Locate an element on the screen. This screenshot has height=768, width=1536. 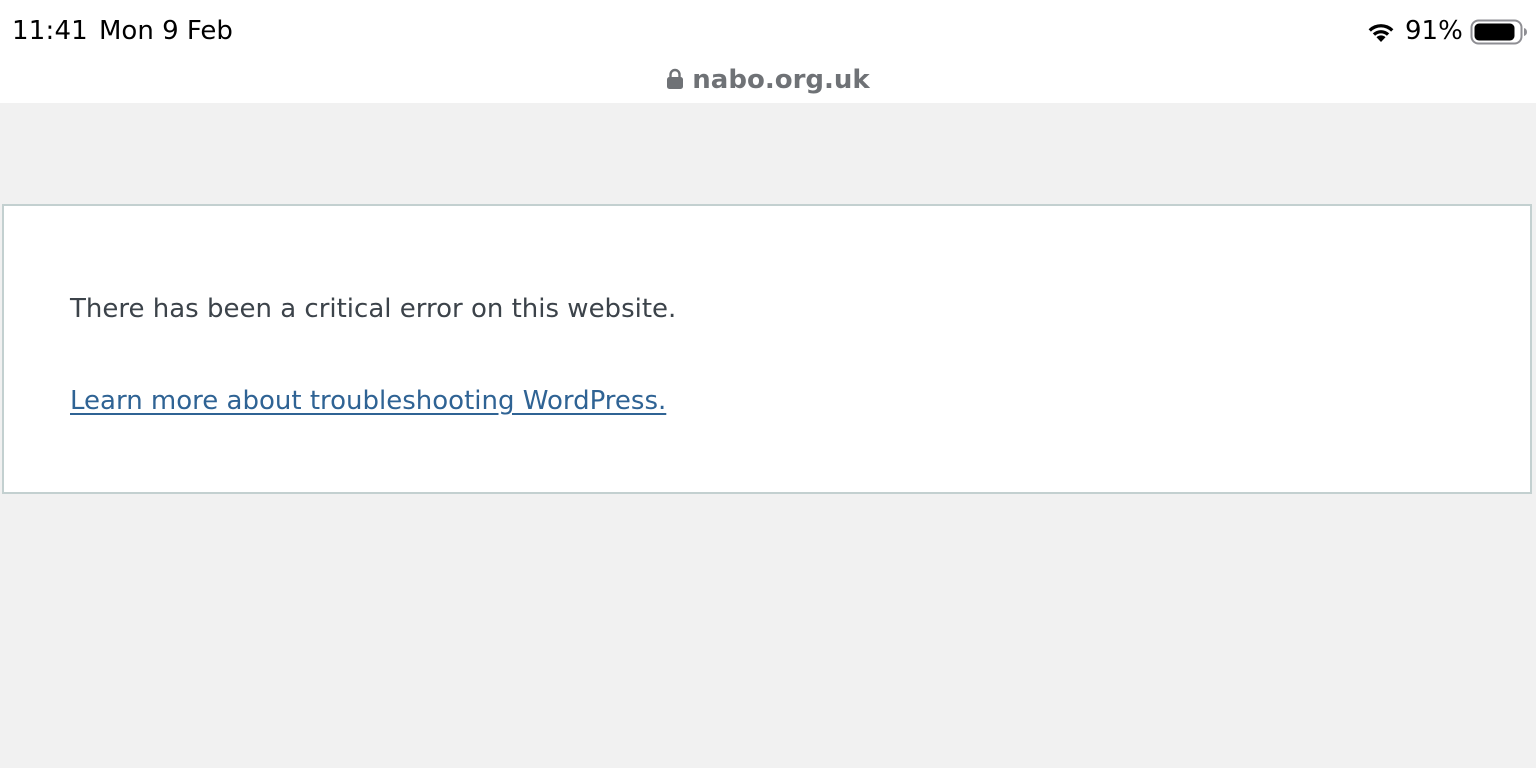
browser-chrome: 11:41 Mon 9 Feb 91% nabo.org.uk is located at coordinates (768, 51).